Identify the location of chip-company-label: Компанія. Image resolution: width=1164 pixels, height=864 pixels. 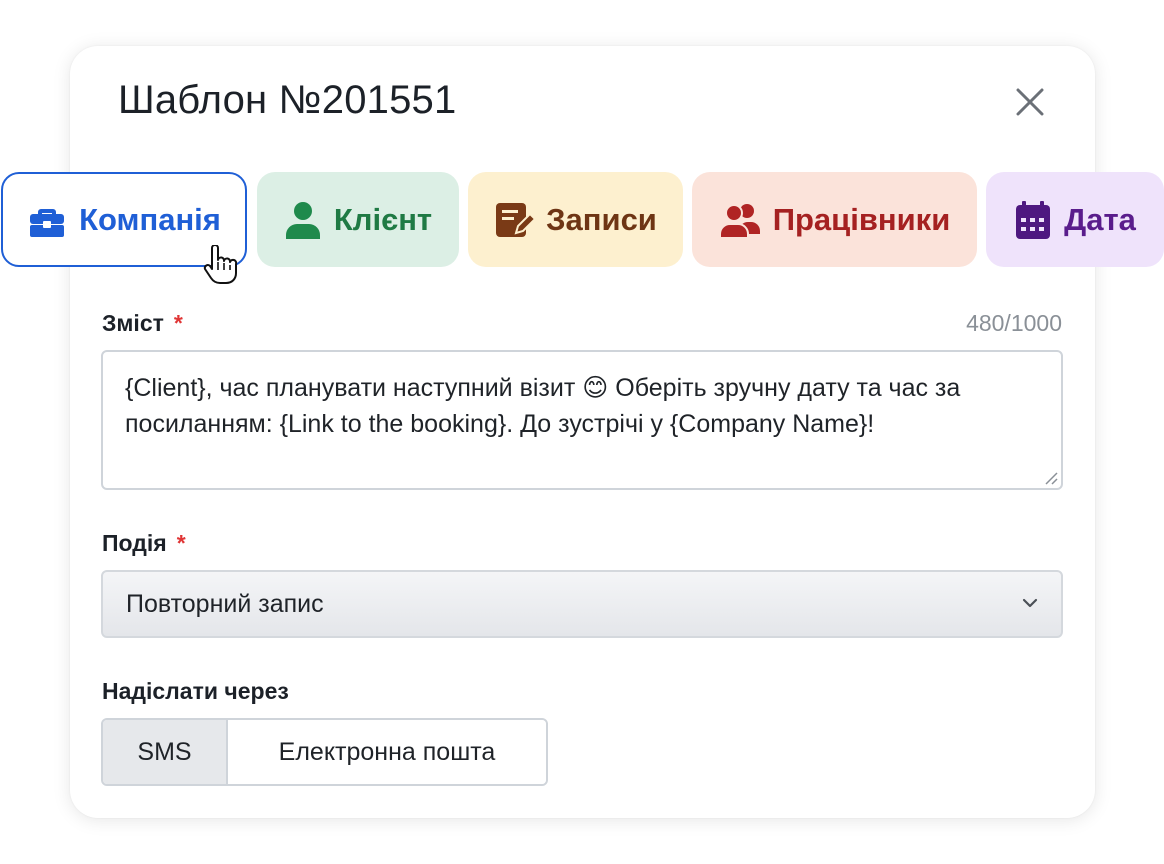
(150, 219).